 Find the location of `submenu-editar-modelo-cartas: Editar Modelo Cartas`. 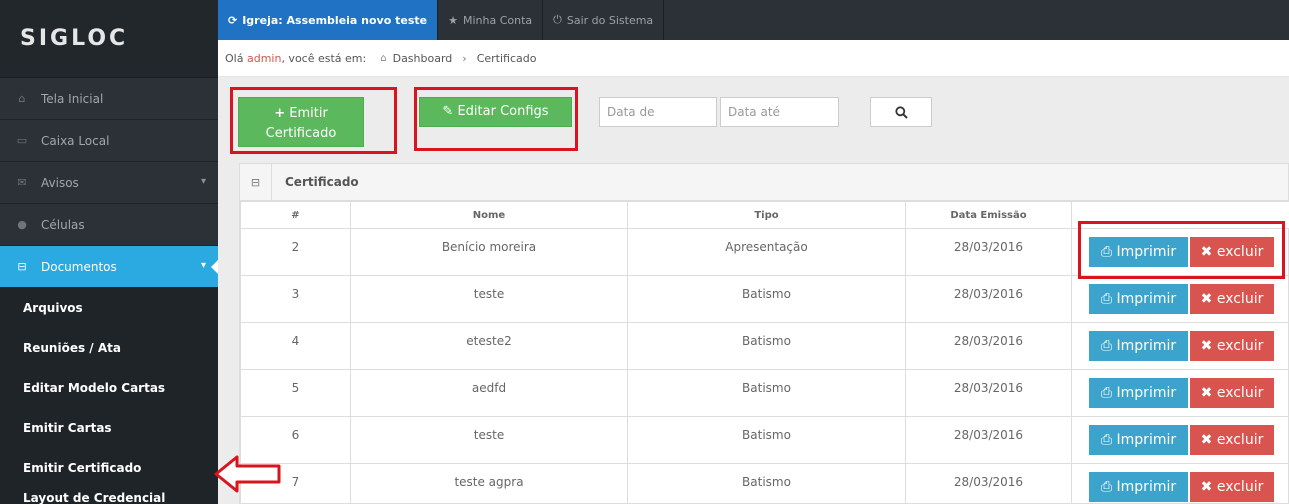

submenu-editar-modelo-cartas: Editar Modelo Cartas is located at coordinates (109, 388).